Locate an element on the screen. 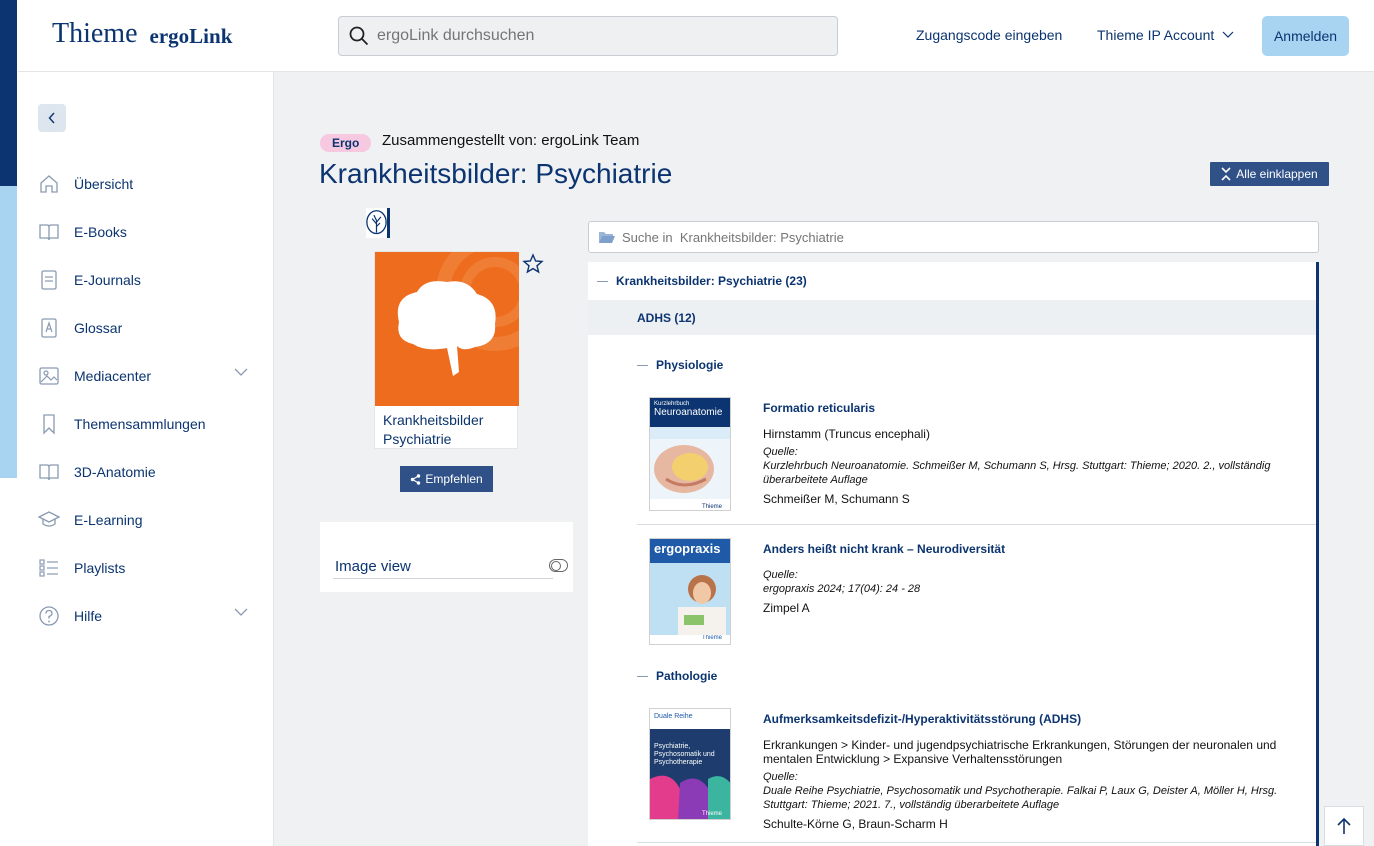 Image resolution: width=1374 pixels, height=846 pixels. sidebar-item-ebooks: E-Books is located at coordinates (143, 232).